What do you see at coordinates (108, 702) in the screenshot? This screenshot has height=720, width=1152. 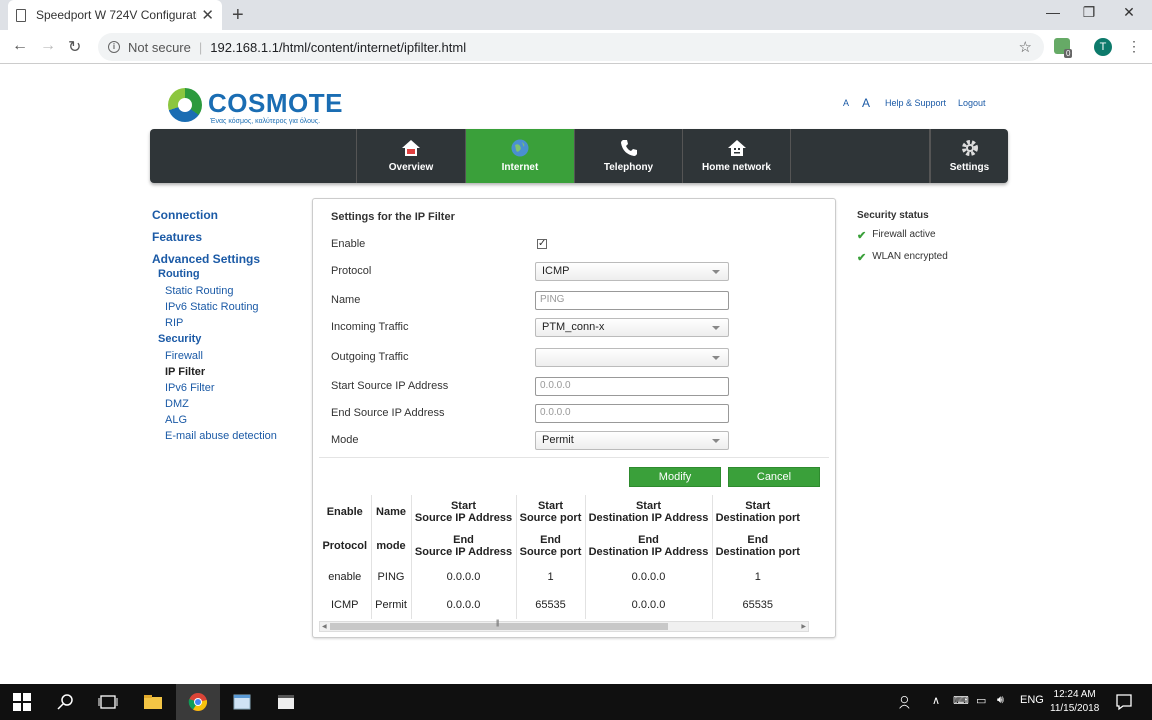 I see `task-view-icon` at bounding box center [108, 702].